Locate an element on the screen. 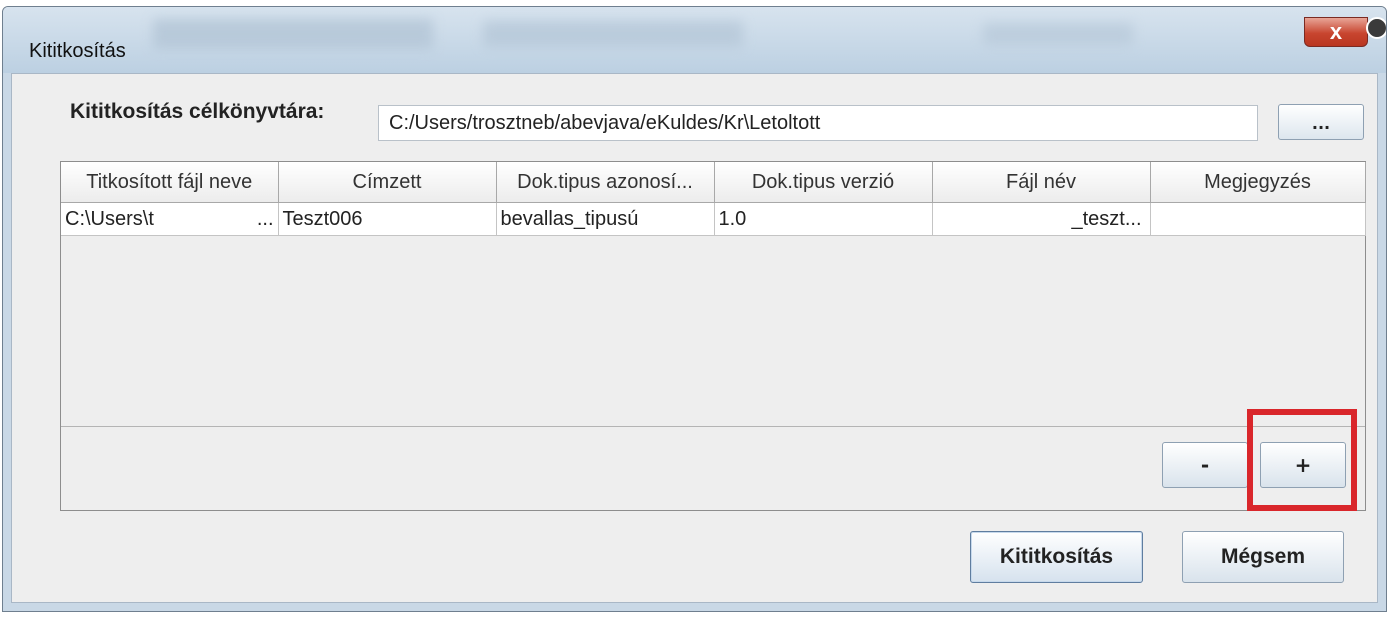 The width and height of the screenshot is (1391, 619). close-icon: x is located at coordinates (1336, 31).